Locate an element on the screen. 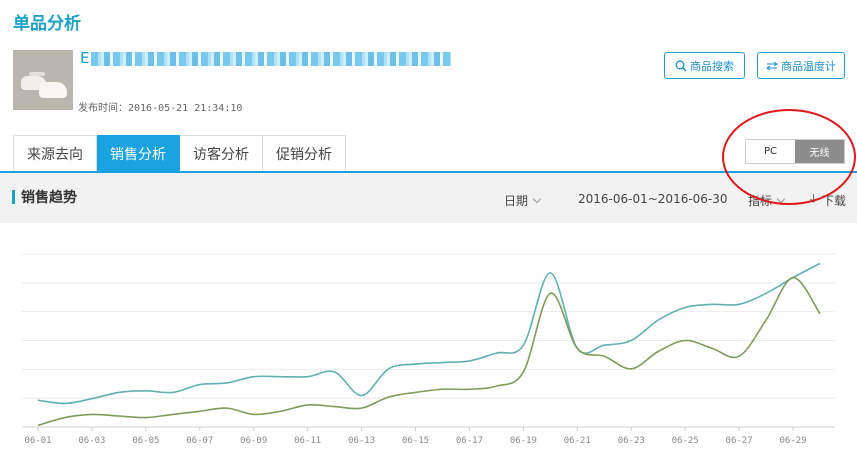  product-title: E is located at coordinates (267, 58).